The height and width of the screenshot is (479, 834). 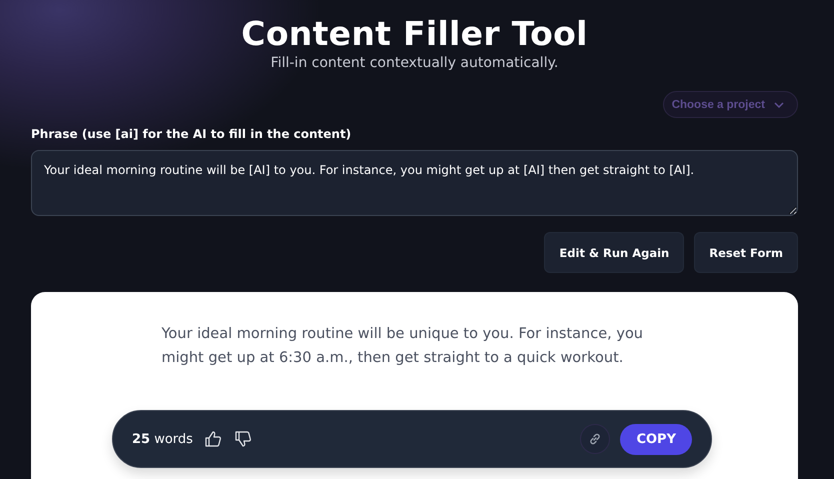 I want to click on page-subtitle: Fill-in content contextually automatically., so click(x=414, y=63).